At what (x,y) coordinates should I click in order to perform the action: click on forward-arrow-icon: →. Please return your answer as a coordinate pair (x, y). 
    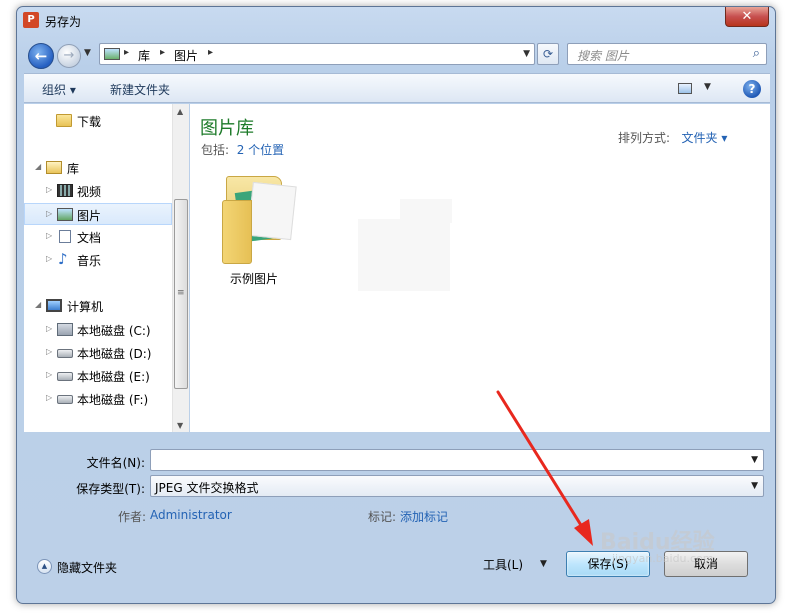
    Looking at the image, I should click on (69, 55).